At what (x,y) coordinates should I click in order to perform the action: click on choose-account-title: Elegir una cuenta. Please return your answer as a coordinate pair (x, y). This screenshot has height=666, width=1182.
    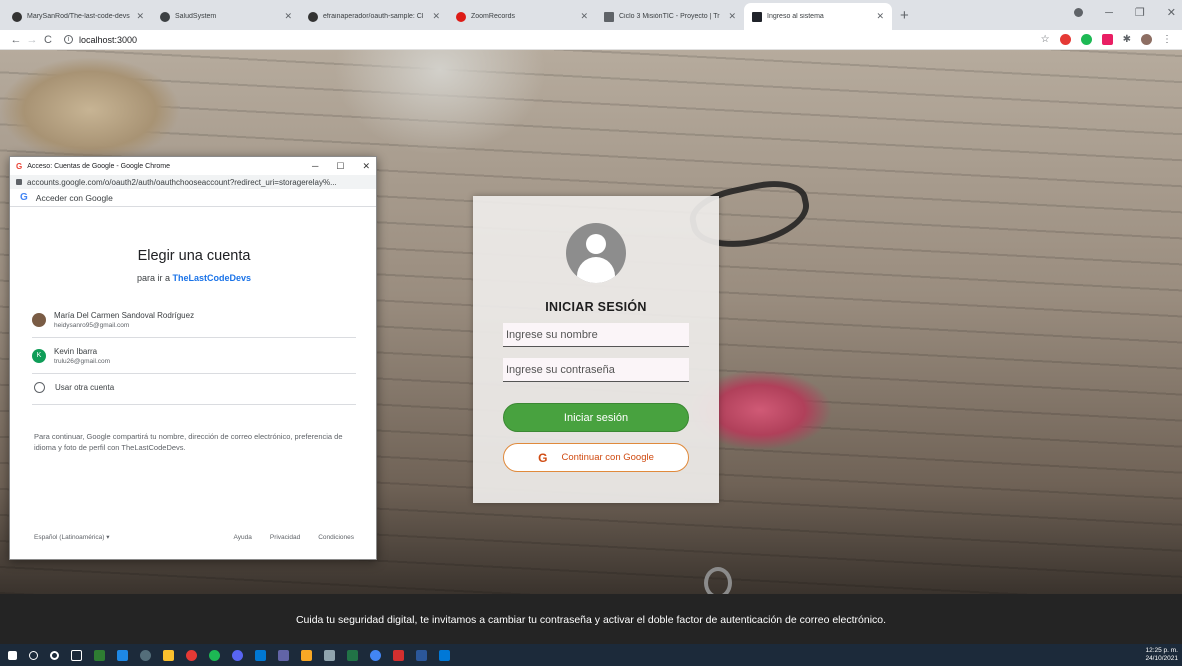
    Looking at the image, I should click on (194, 256).